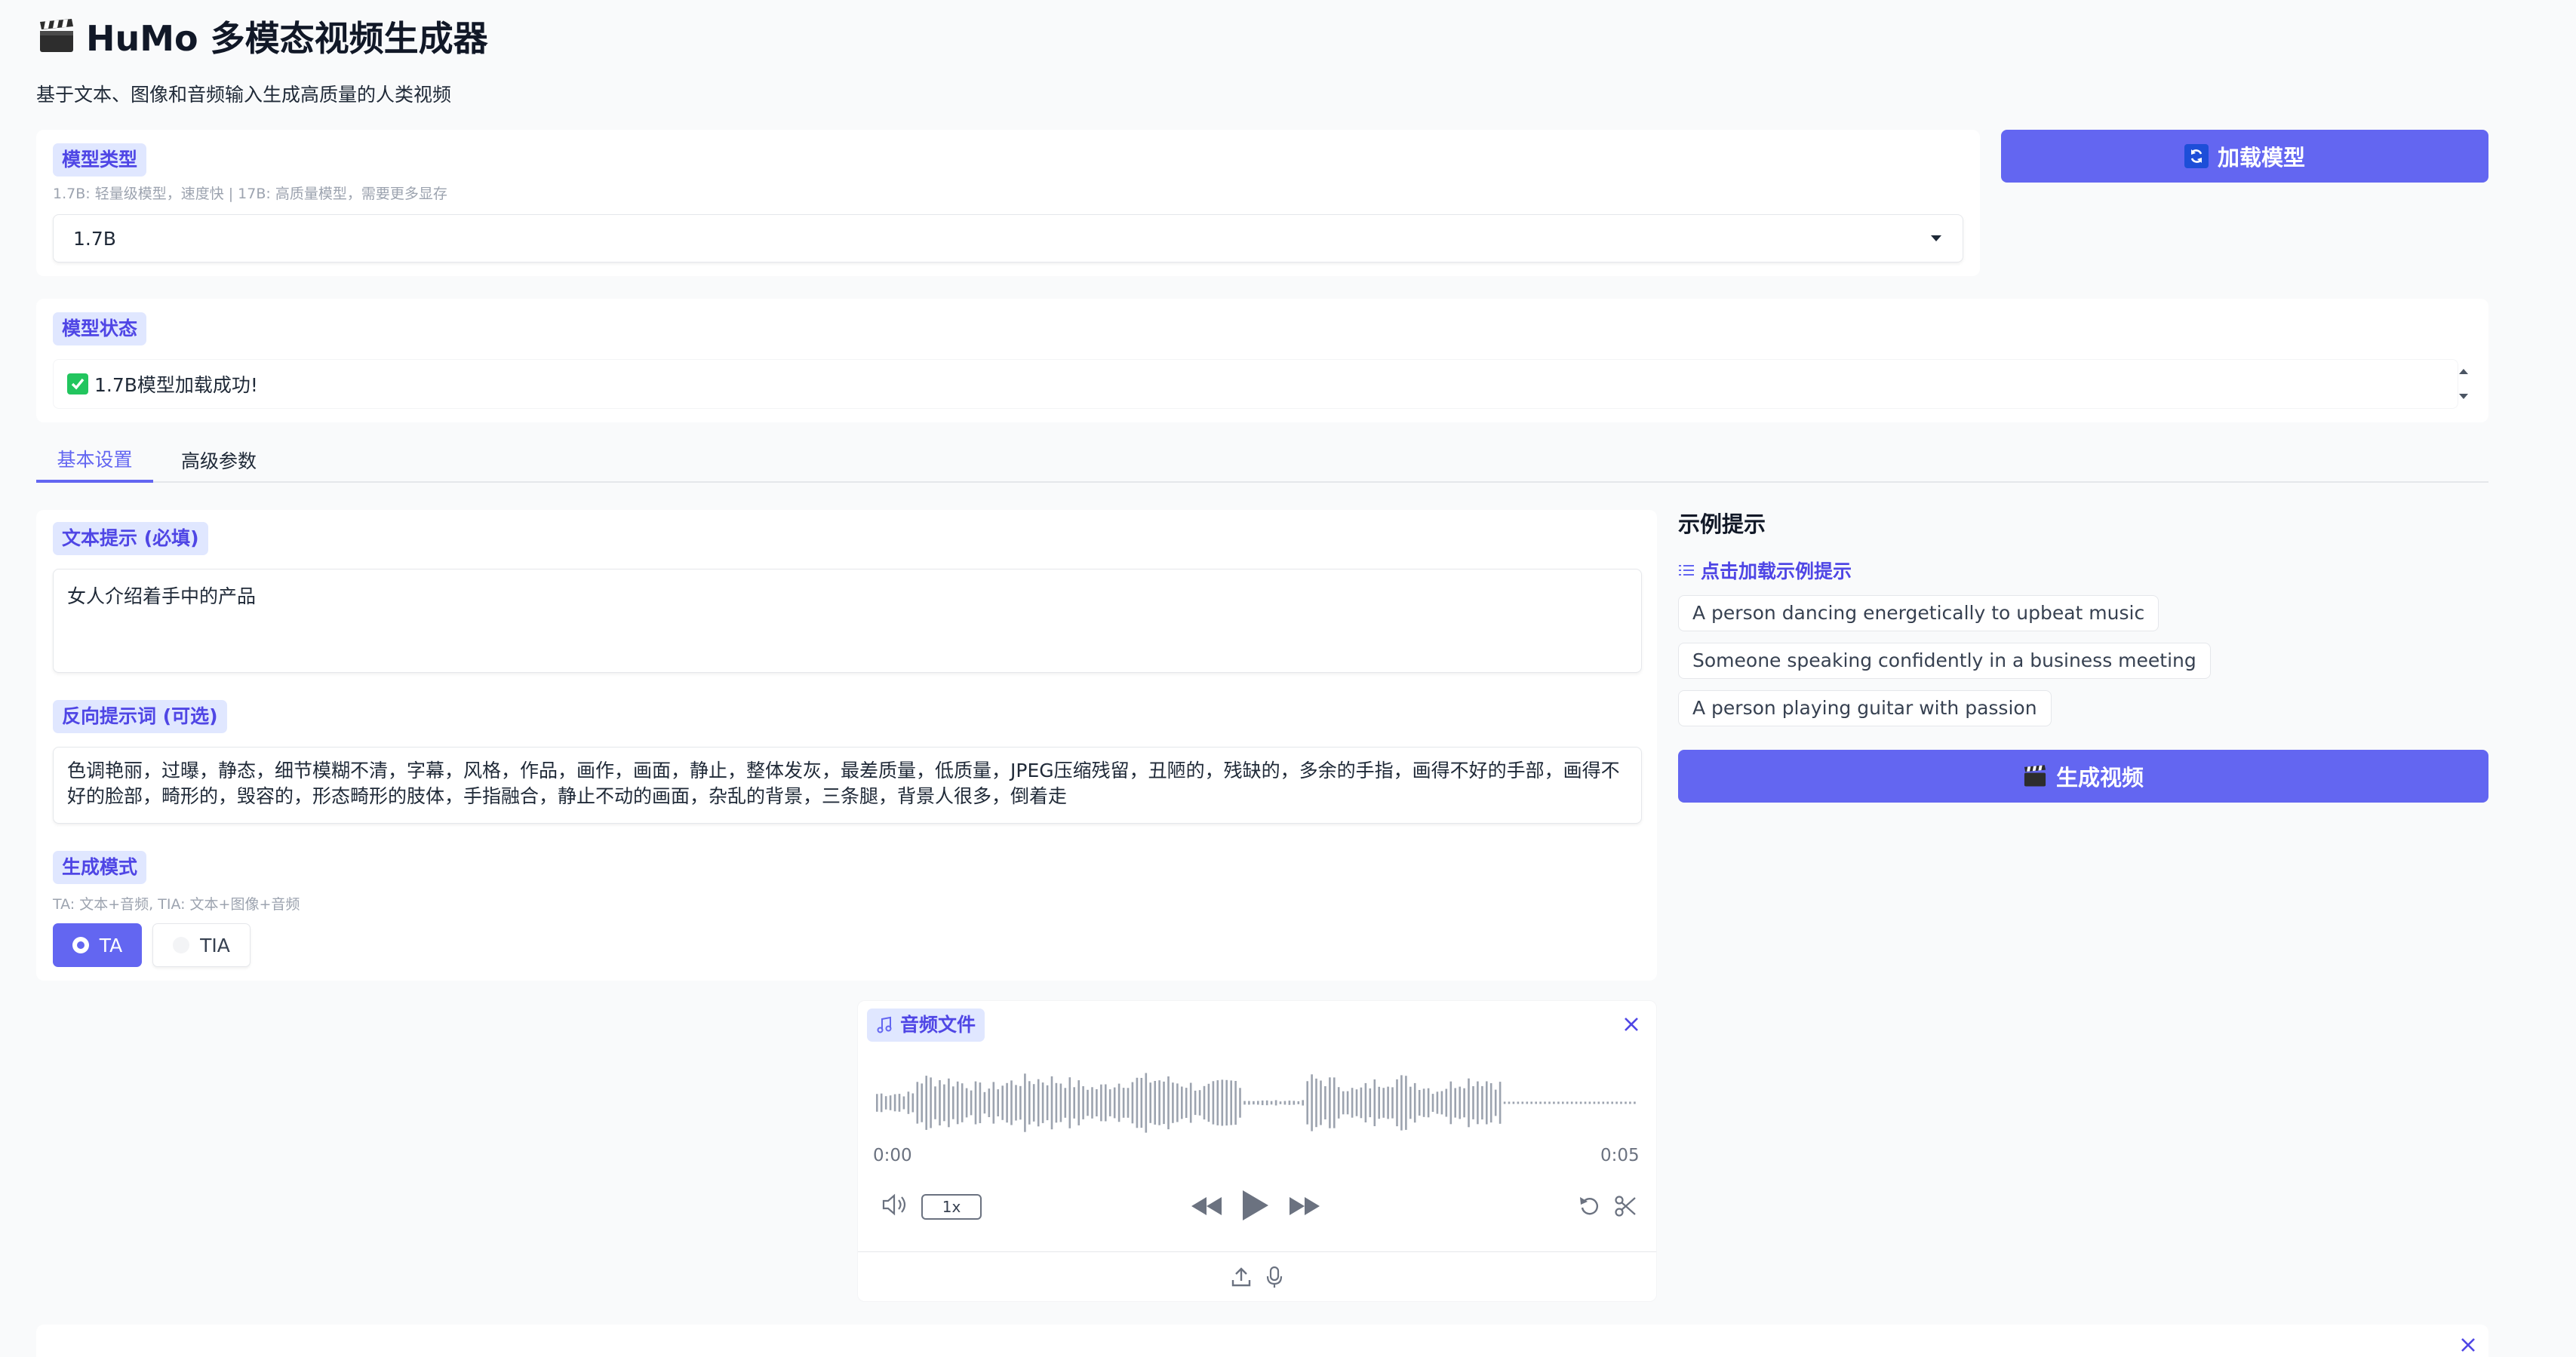 The height and width of the screenshot is (1357, 2576). What do you see at coordinates (201, 945) in the screenshot?
I see `radio-option-tia: TIA` at bounding box center [201, 945].